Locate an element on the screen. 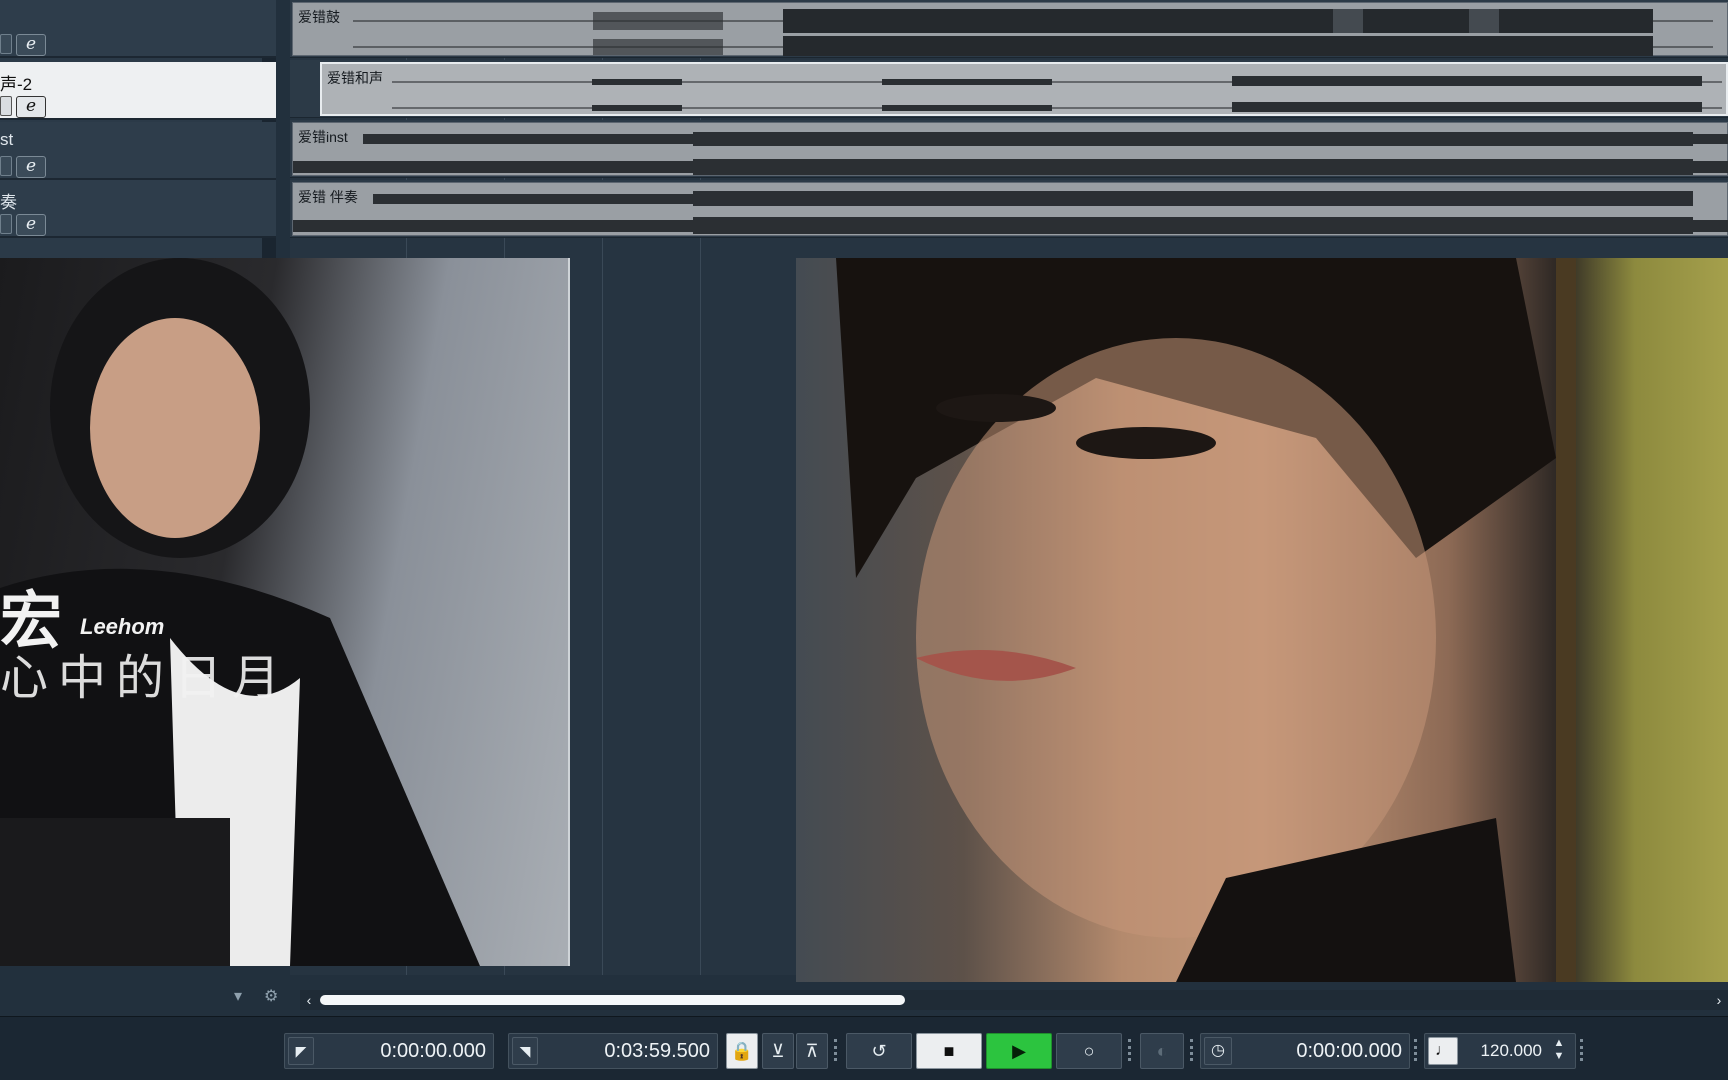  punch-in-icon: ⊻ is located at coordinates (778, 1051).